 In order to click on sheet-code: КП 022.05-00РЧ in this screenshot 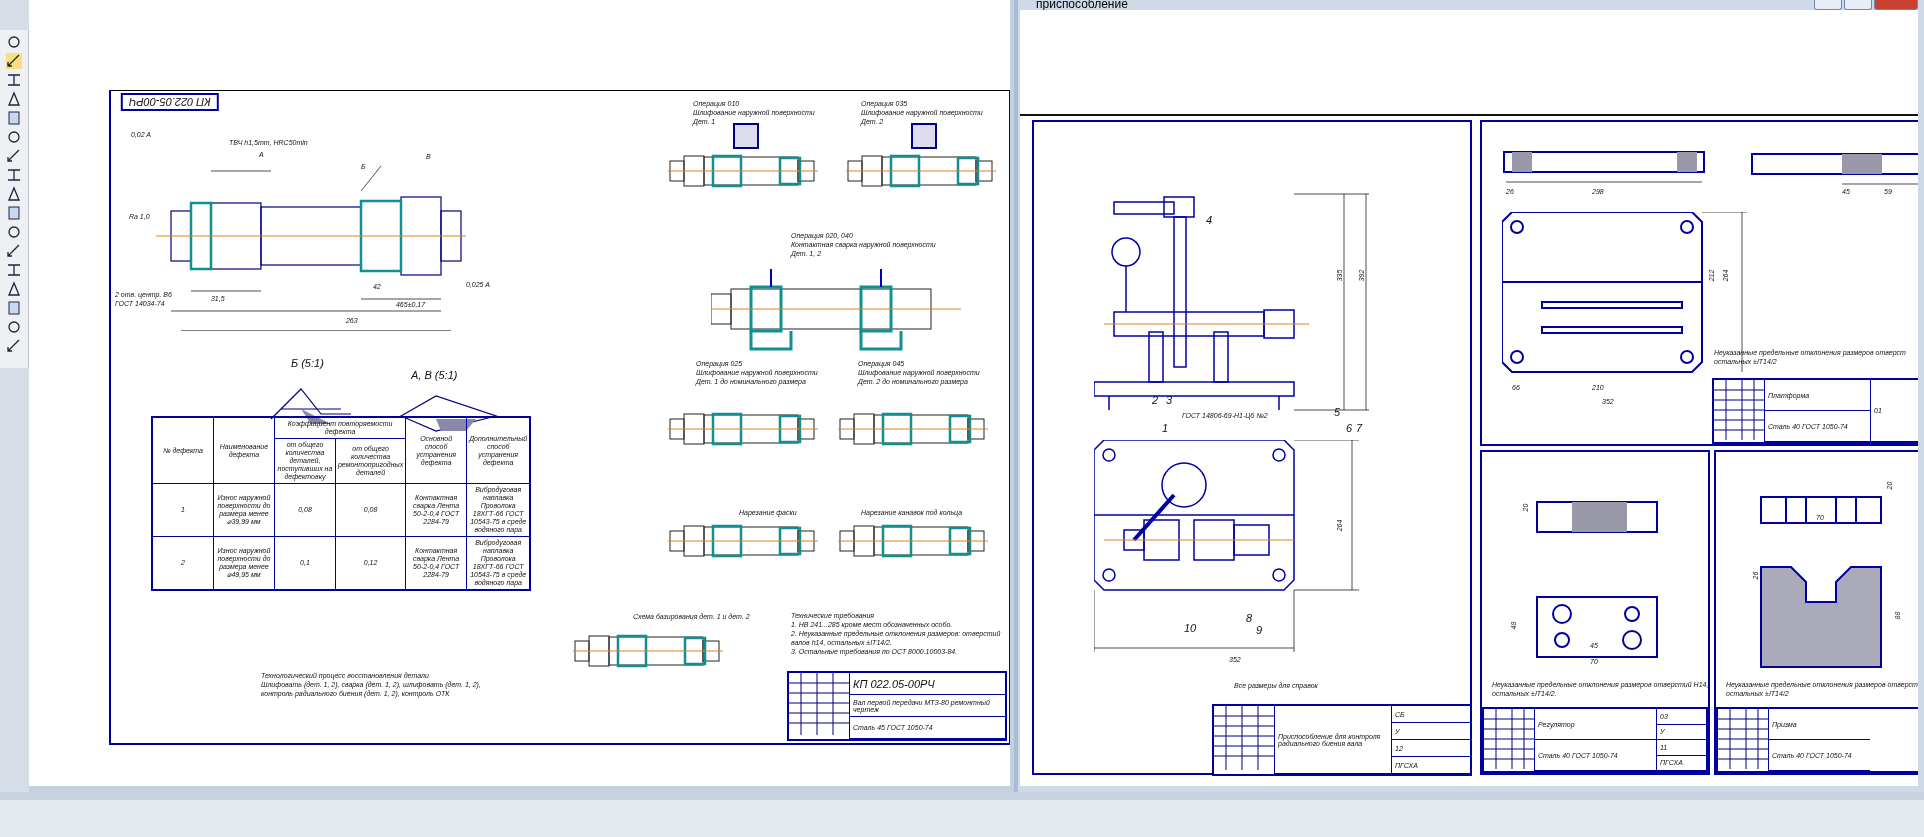, I will do `click(169, 102)`.